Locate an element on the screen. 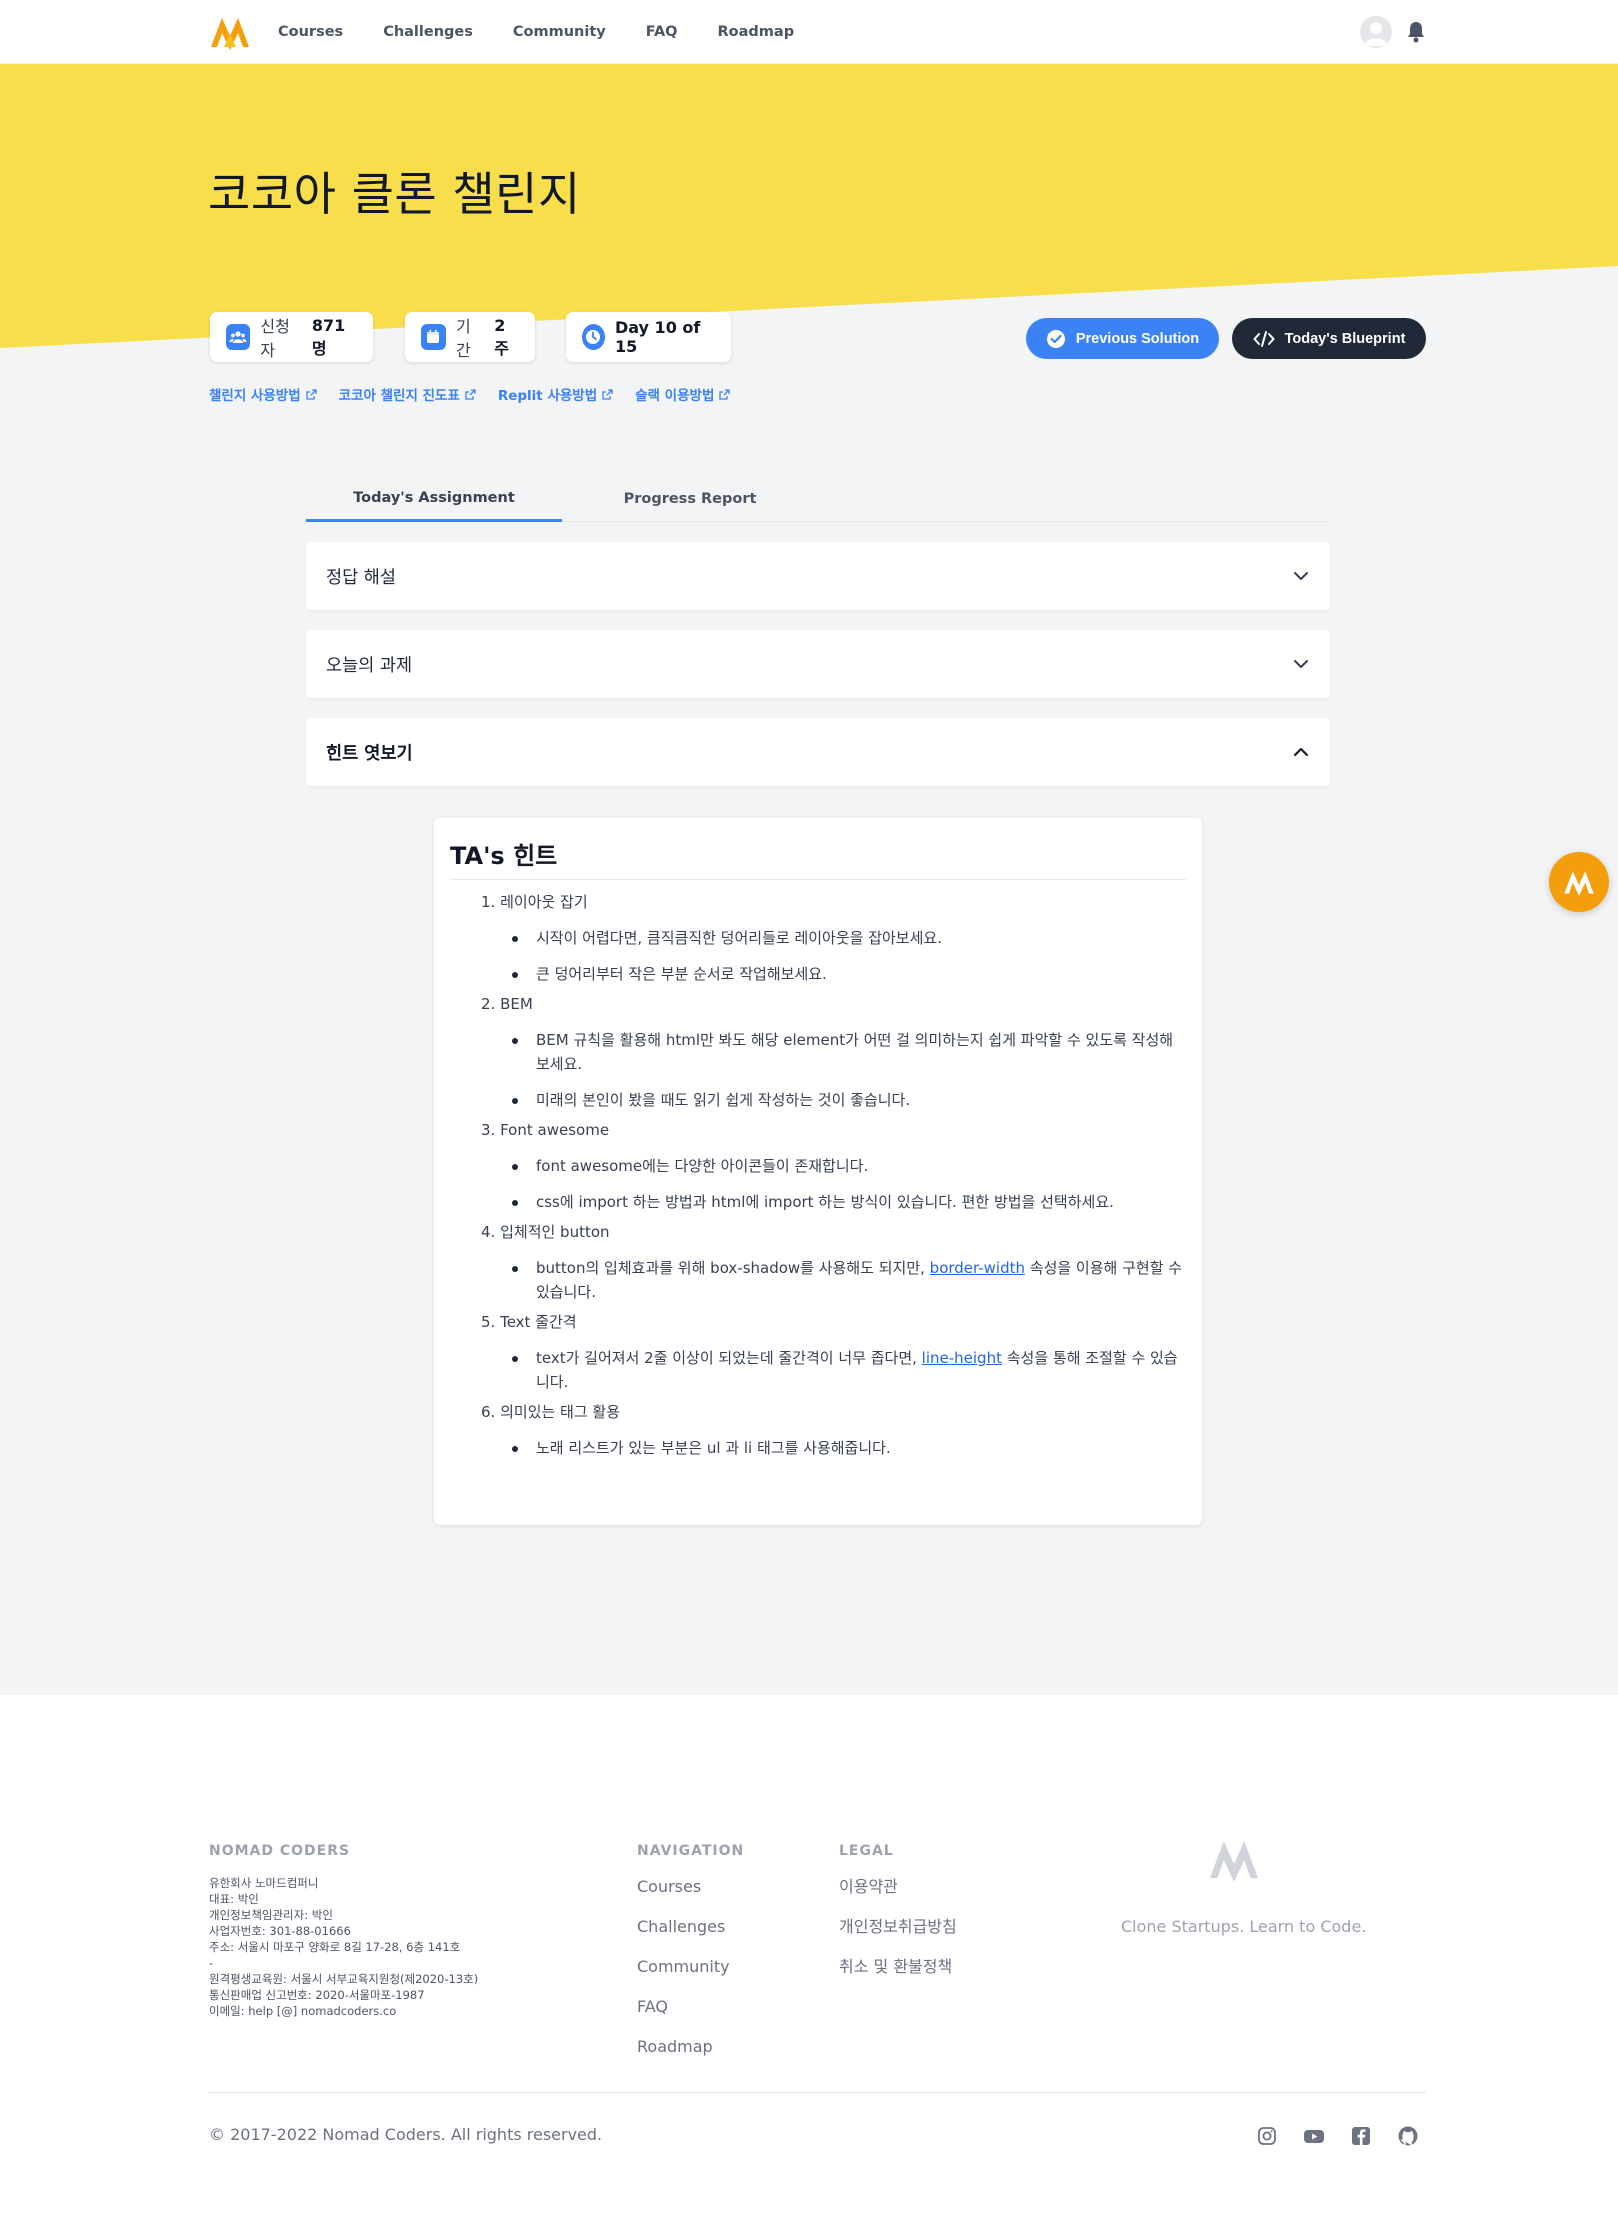  user-silhouette-icon is located at coordinates (1376, 34).